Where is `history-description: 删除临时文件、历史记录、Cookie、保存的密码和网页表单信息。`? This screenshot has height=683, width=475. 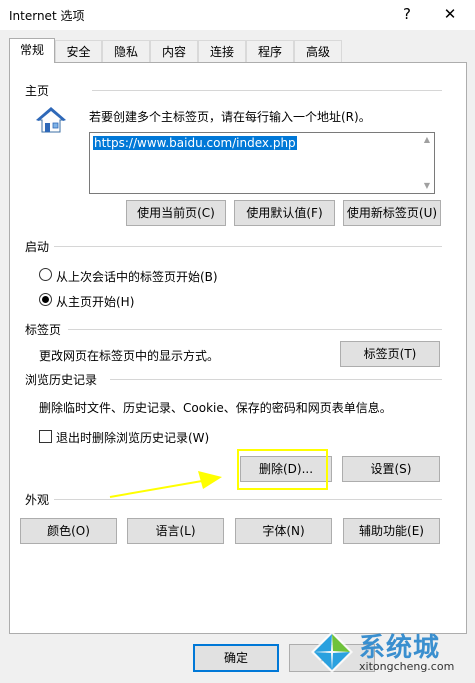
history-description: 删除临时文件、历史记录、Cookie、保存的密码和网页表单信息。 is located at coordinates (215, 408).